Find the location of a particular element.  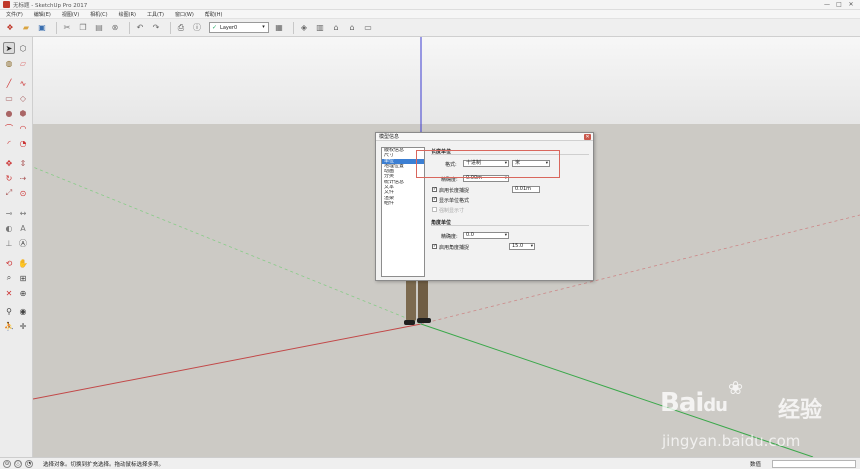

menu-camera: 相机(C) is located at coordinates (98, 14).